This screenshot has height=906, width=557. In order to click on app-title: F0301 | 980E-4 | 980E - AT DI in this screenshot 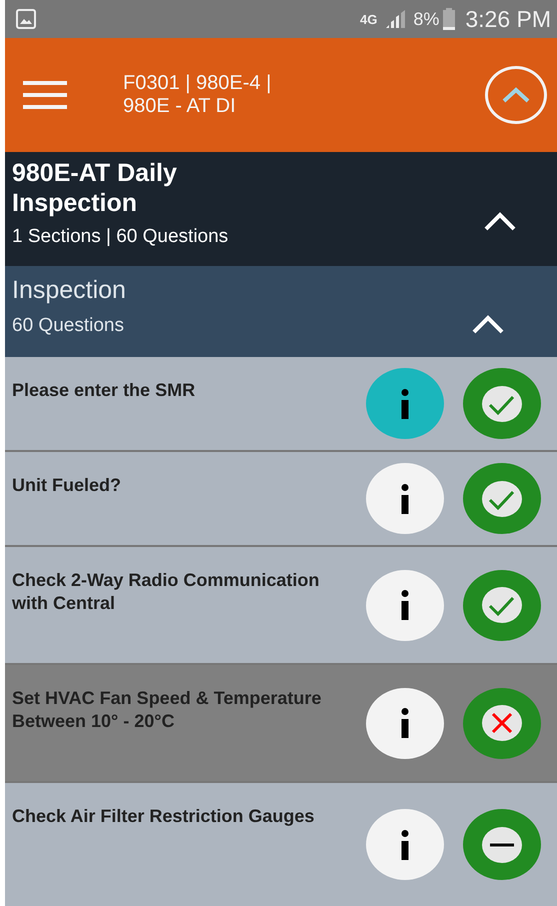, I will do `click(197, 95)`.